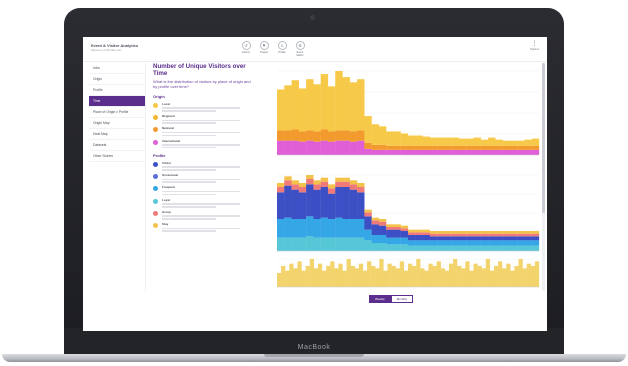 The width and height of the screenshot is (628, 366). What do you see at coordinates (117, 156) in the screenshot?
I see `sidebar-item-other-stories: Other Stories` at bounding box center [117, 156].